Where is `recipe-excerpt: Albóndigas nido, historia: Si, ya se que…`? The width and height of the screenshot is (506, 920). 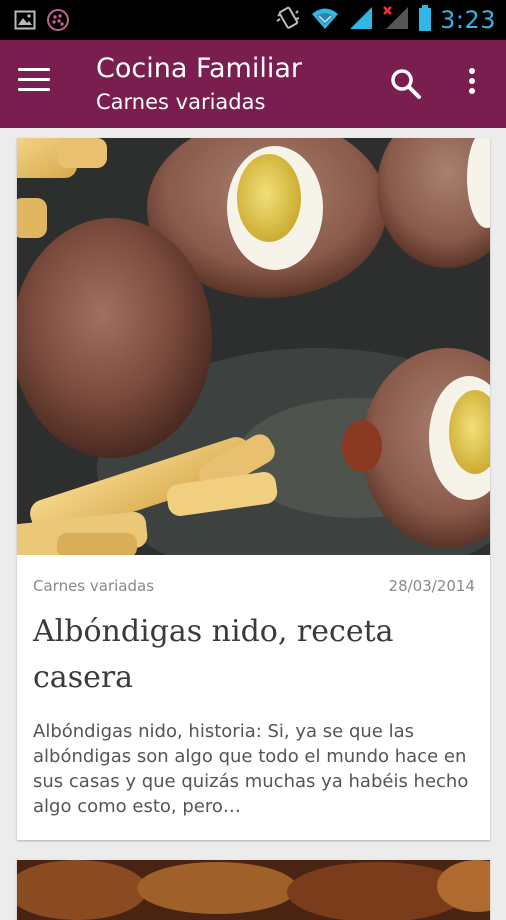
recipe-excerpt: Albóndigas nido, historia: Si, ya se que… is located at coordinates (251, 769).